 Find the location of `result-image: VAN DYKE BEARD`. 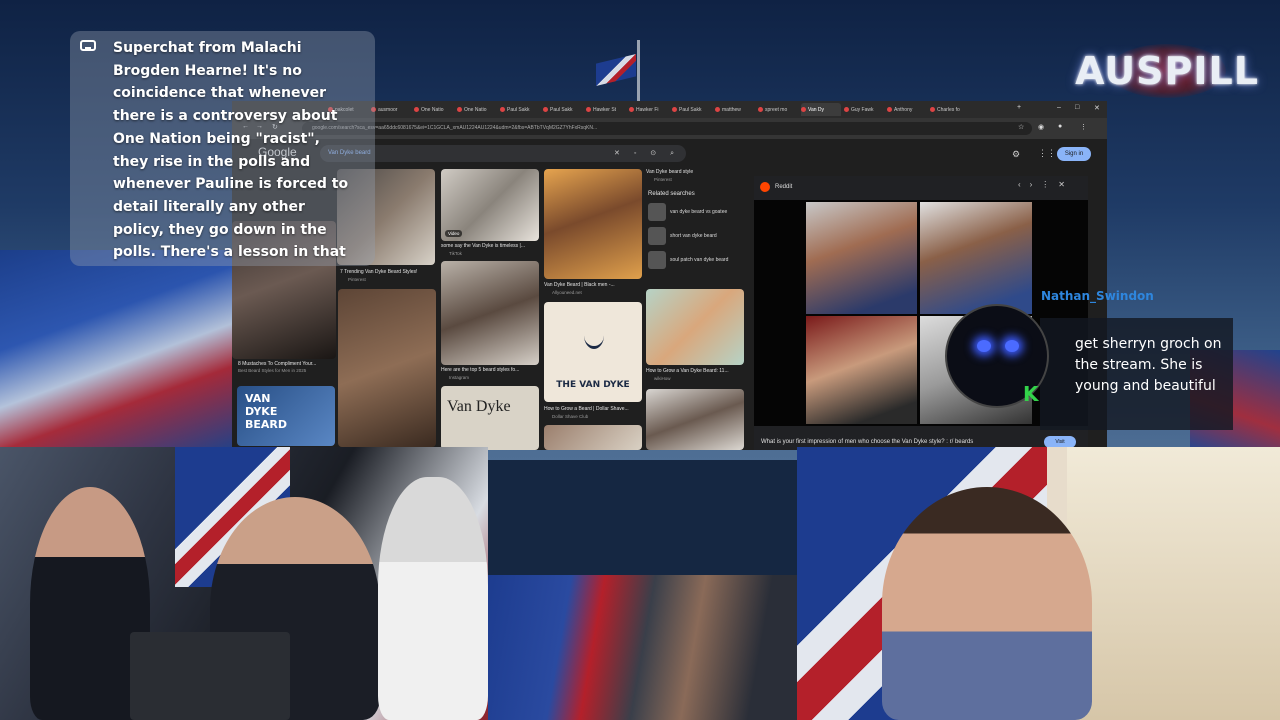

result-image: VAN DYKE BEARD is located at coordinates (286, 416).